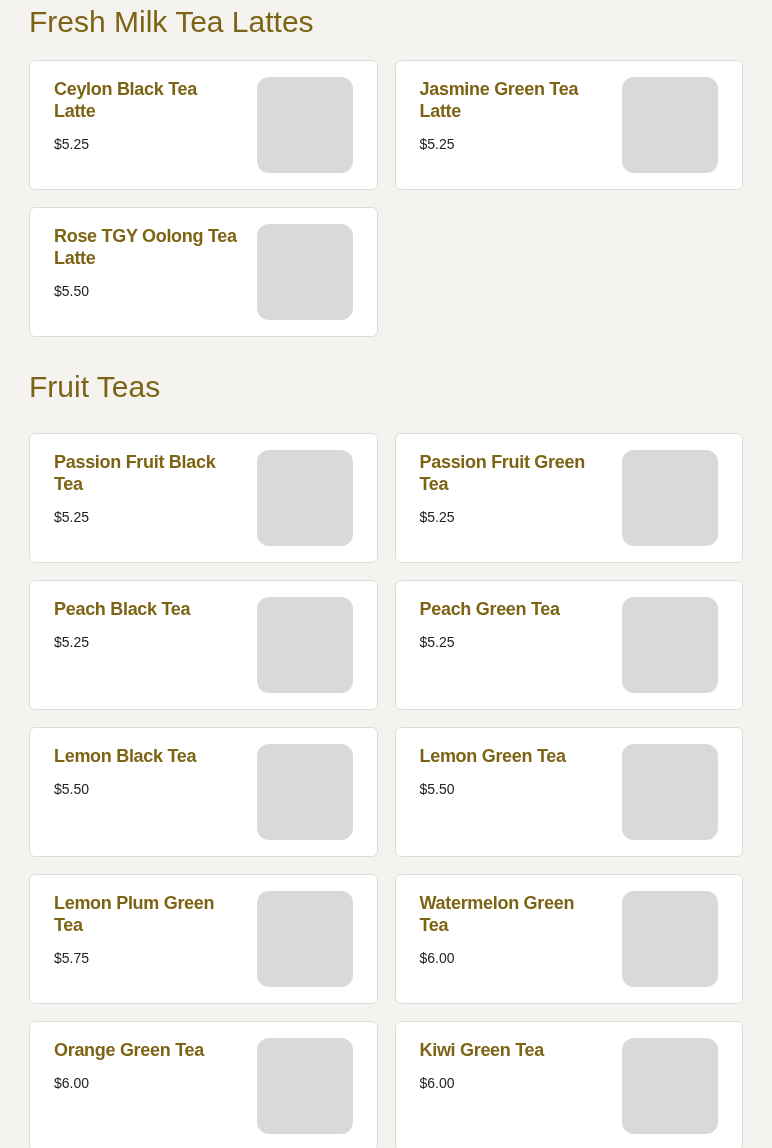  Describe the element at coordinates (203, 272) in the screenshot. I see `menu-item-card: Rose TGY Oolong Tea Latte $5.50` at that location.